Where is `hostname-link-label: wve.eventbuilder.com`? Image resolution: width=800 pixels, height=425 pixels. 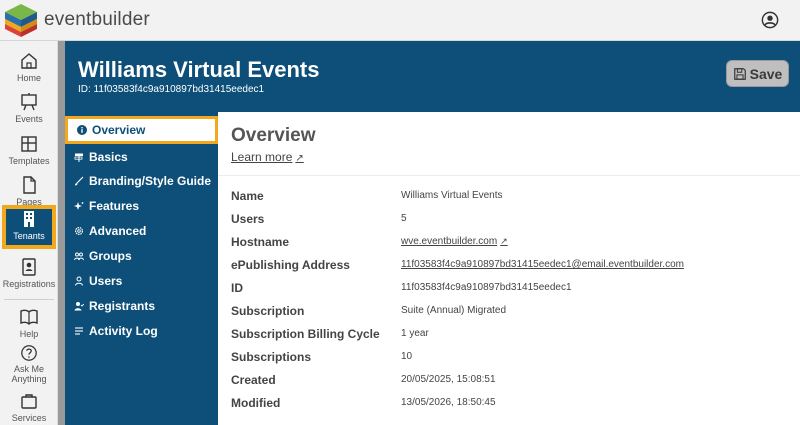
hostname-link-label: wve.eventbuilder.com is located at coordinates (449, 241).